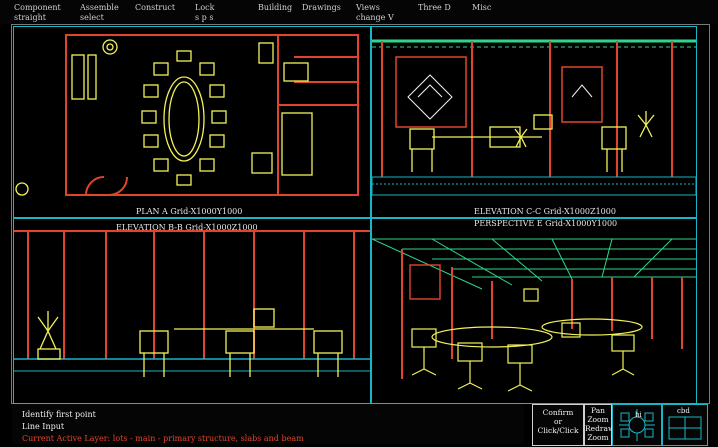  I want to click on zoom2-label: Zoom, so click(598, 437).